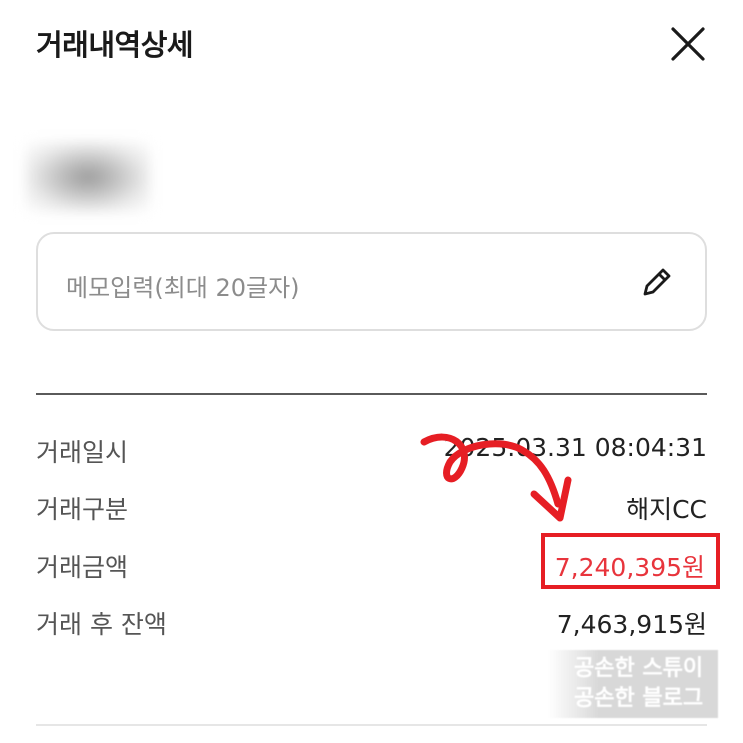 This screenshot has width=743, height=743. I want to click on close-icon, so click(688, 44).